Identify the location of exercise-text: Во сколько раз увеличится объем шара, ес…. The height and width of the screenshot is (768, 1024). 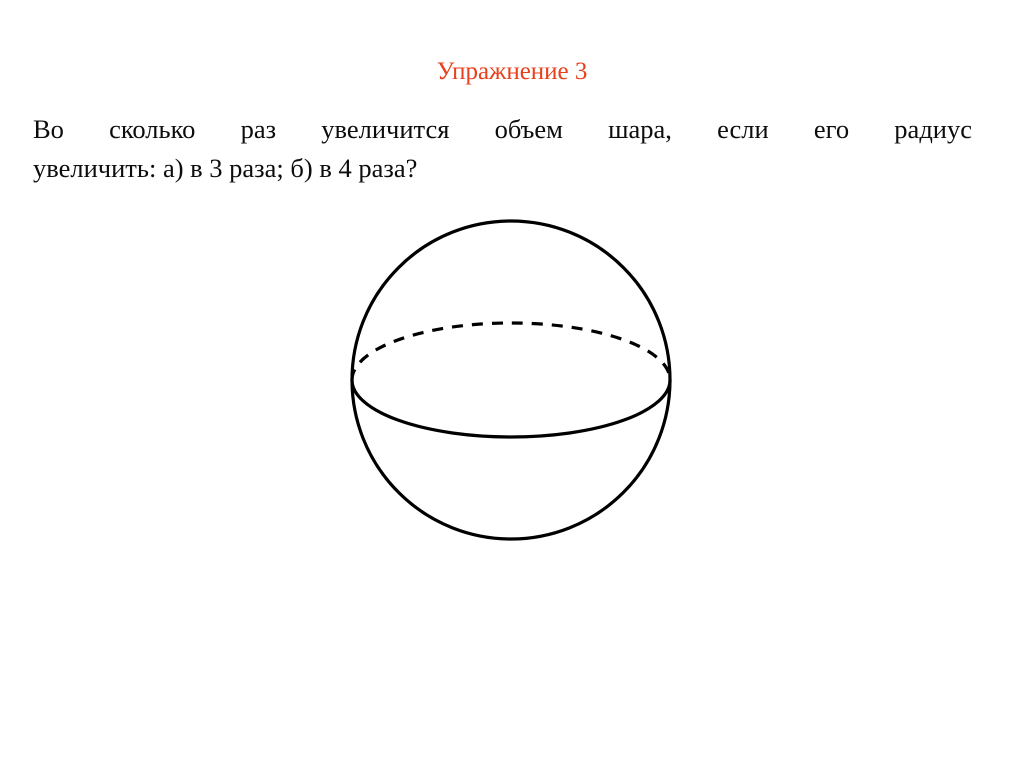
(502, 149).